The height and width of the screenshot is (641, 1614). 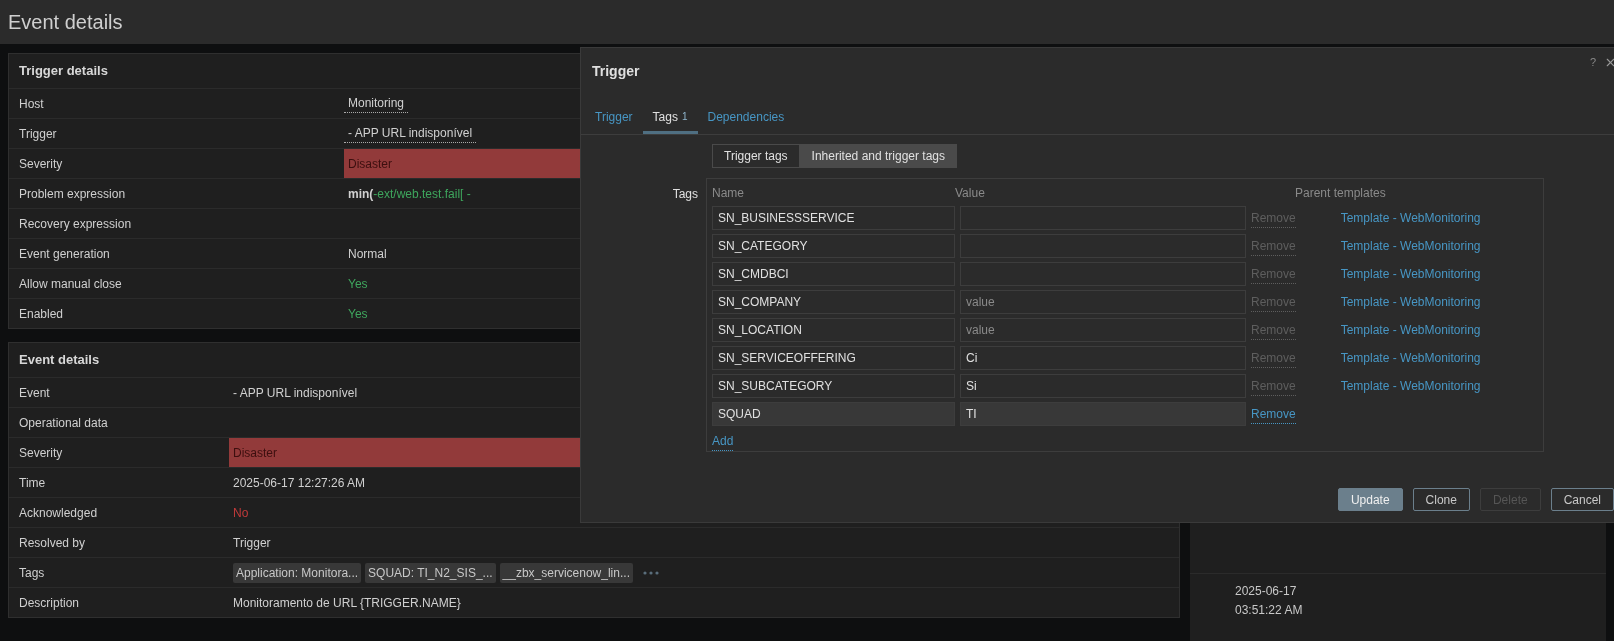 What do you see at coordinates (63, 71) in the screenshot?
I see `panel-title: Trigger details` at bounding box center [63, 71].